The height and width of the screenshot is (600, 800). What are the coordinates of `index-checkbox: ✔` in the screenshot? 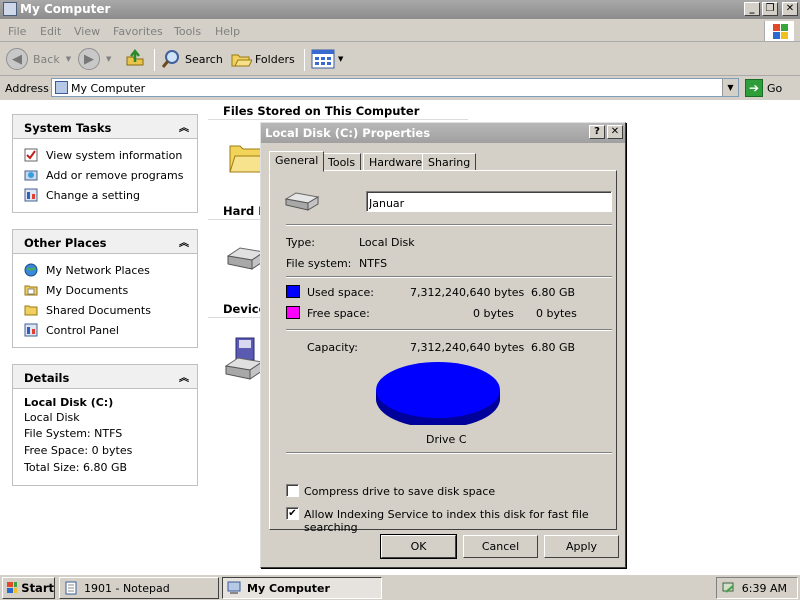 It's located at (292, 513).